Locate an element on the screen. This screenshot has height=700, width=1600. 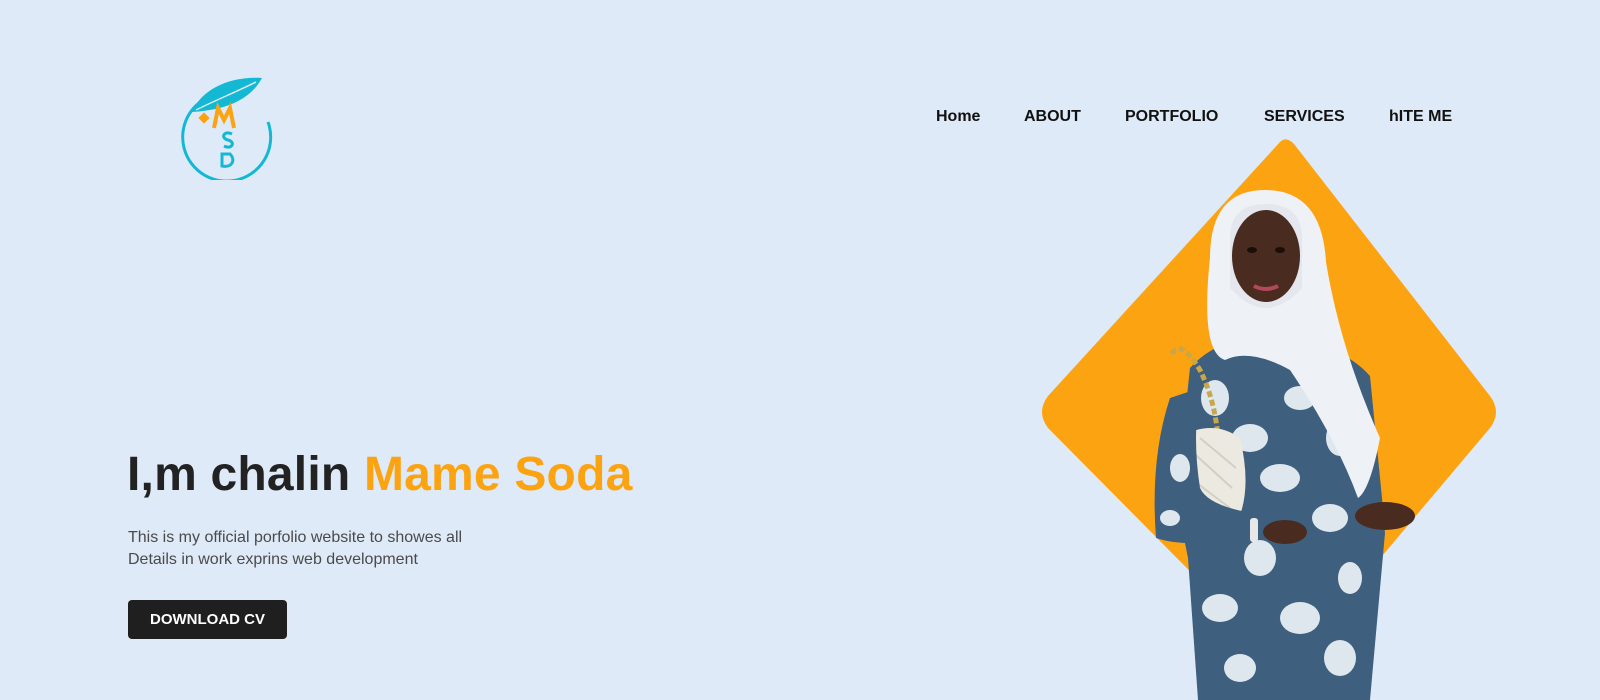
main-nav: Home ABOUT PORTFOLIO SERVICES hITE ME is located at coordinates (1197, 117).